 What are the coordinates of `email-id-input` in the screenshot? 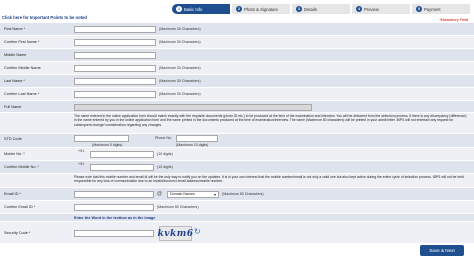 It's located at (114, 194).